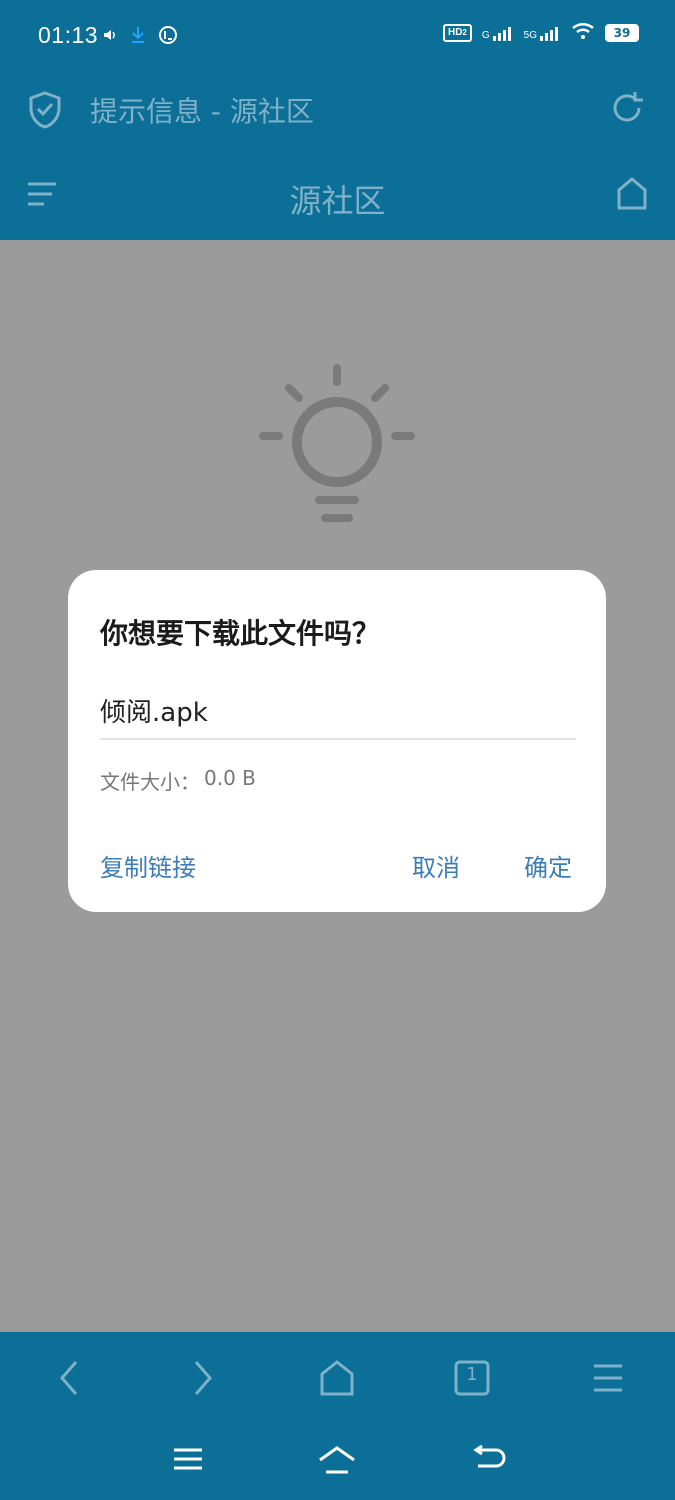  I want to click on download-icon, so click(138, 37).